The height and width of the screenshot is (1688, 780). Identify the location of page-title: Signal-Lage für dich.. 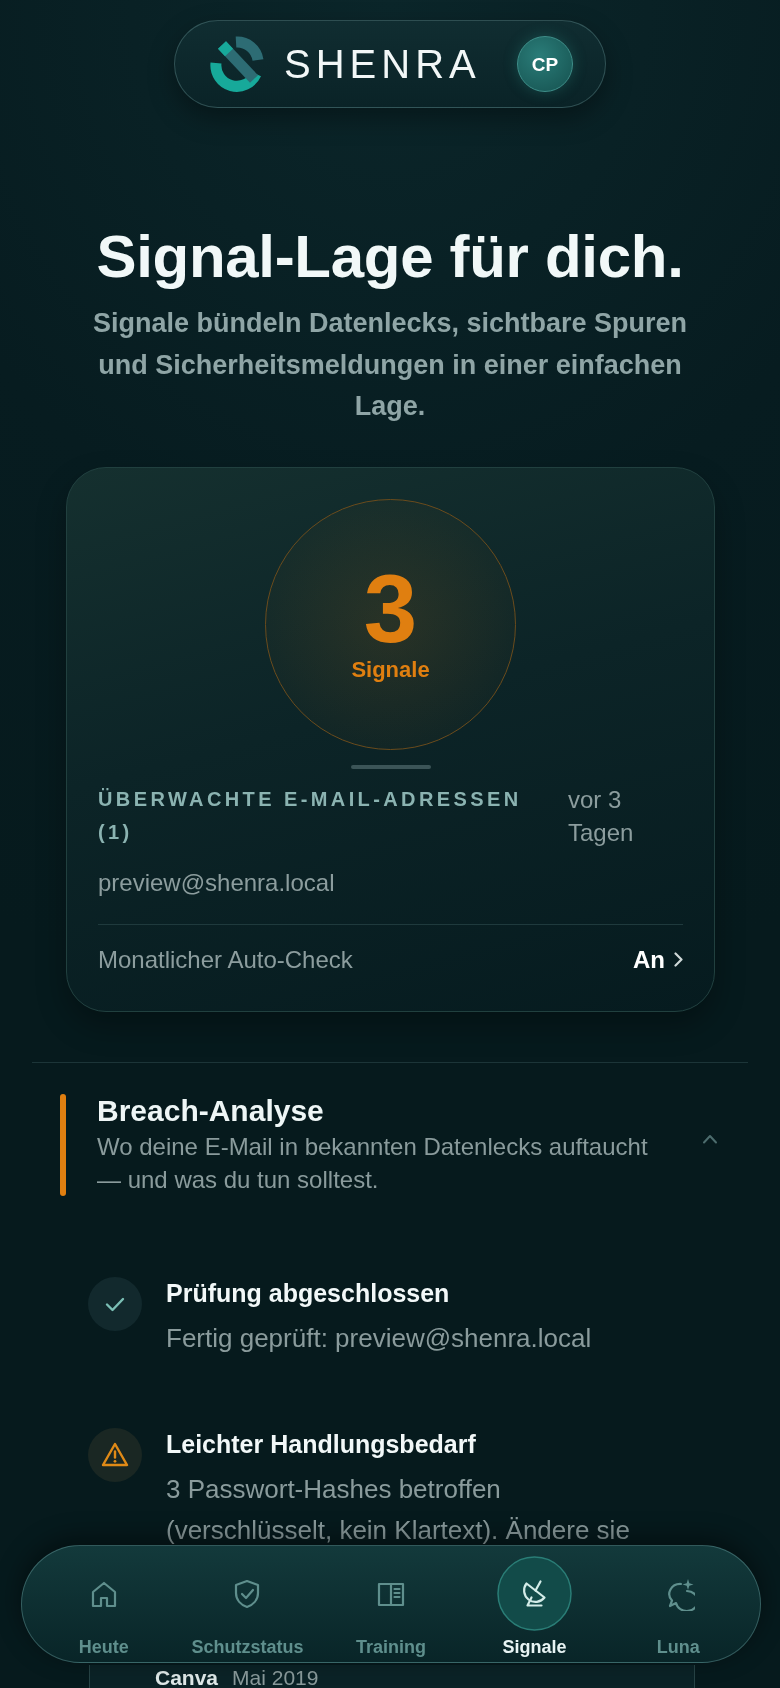
(390, 257).